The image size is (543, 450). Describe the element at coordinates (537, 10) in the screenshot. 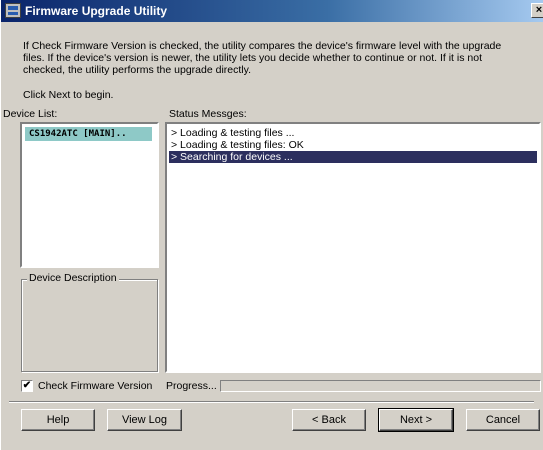

I see `close-button: ×` at that location.